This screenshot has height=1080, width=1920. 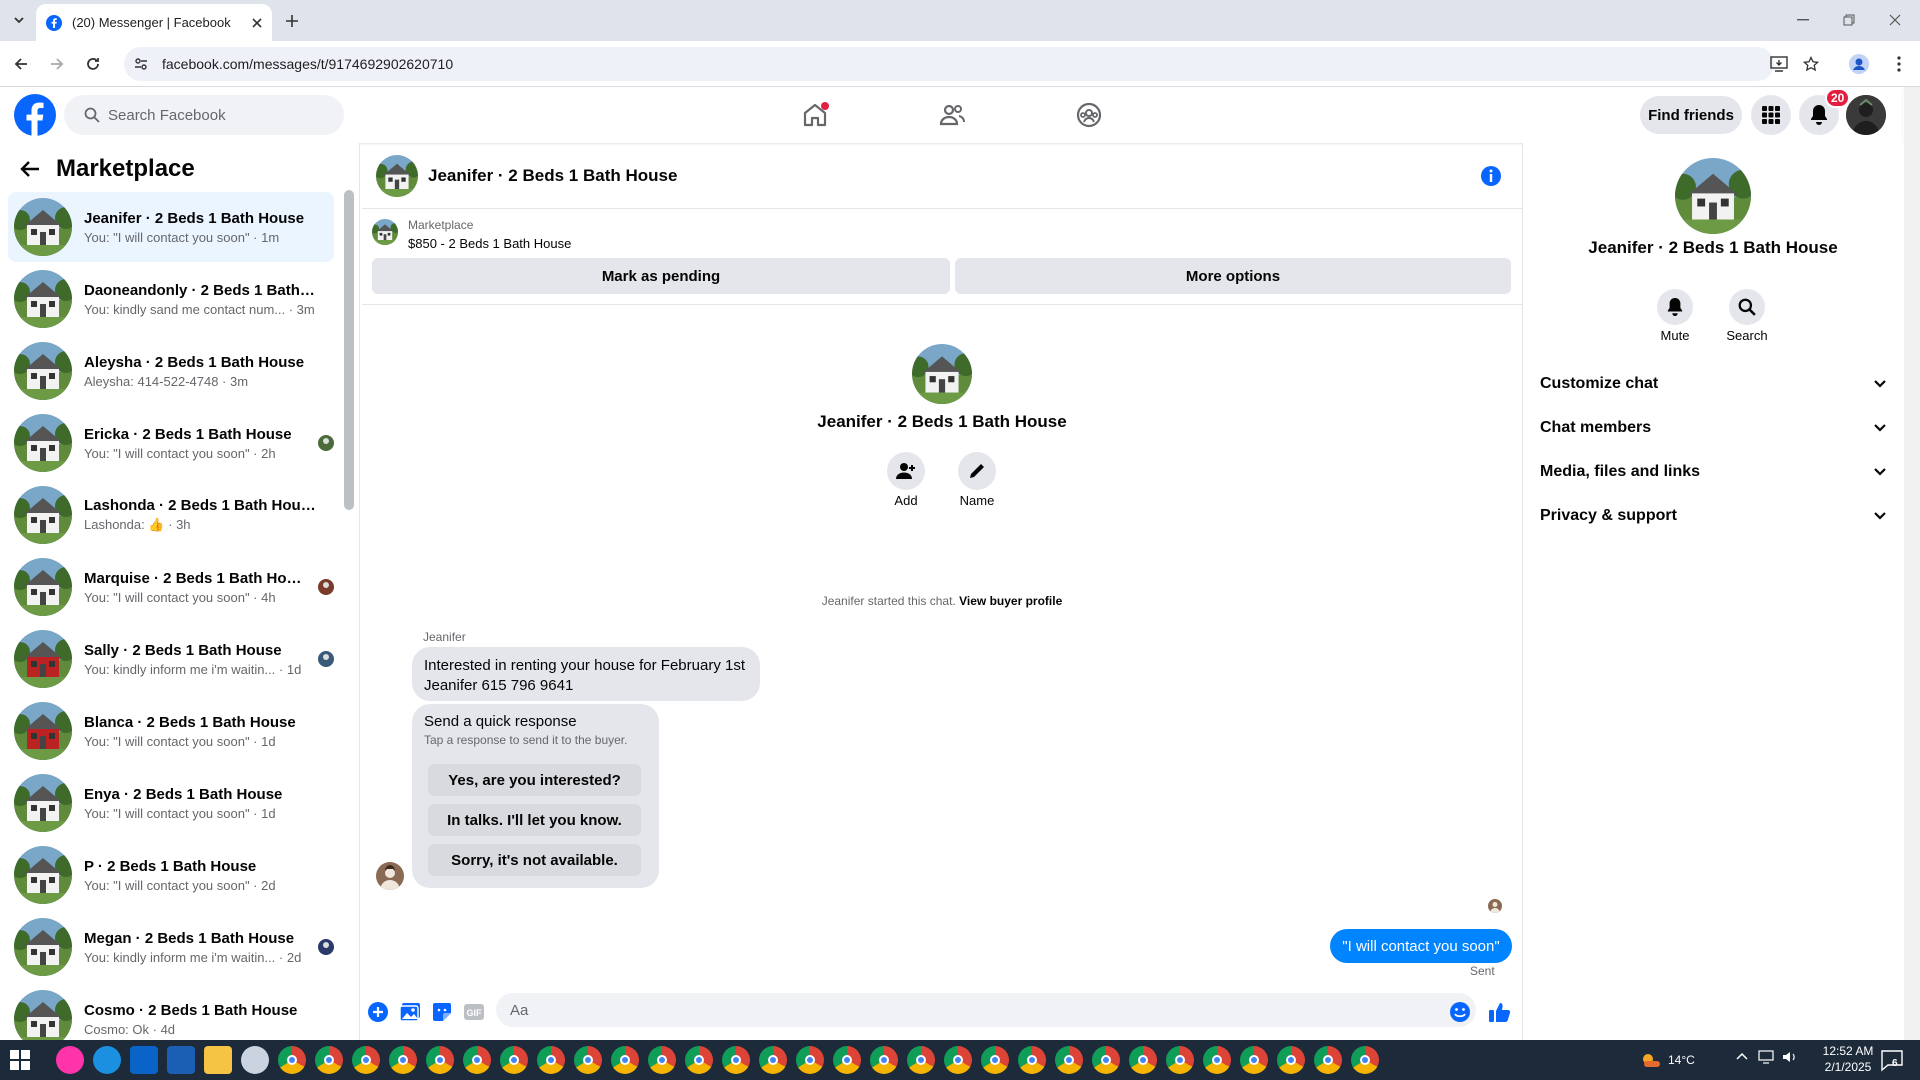 I want to click on remote-app-icon, so click(x=255, y=1060).